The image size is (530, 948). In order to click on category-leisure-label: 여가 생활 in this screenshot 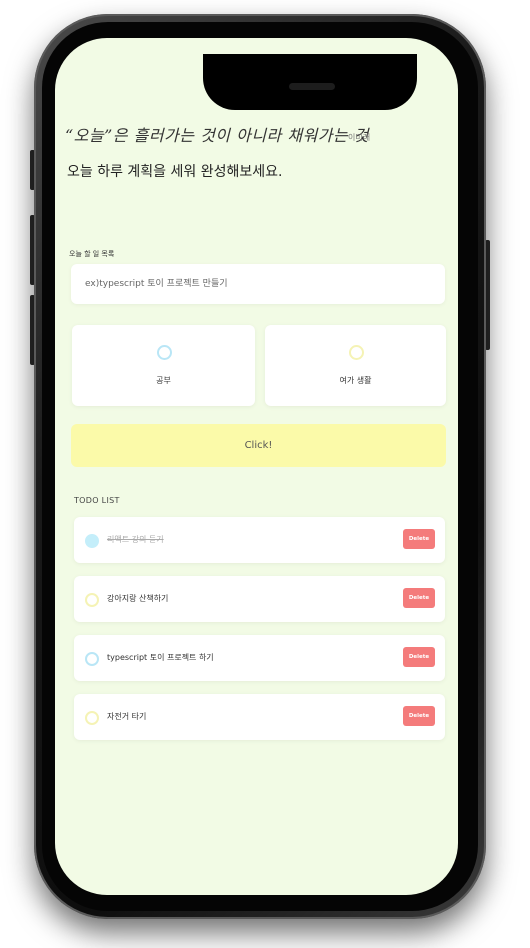, I will do `click(355, 380)`.